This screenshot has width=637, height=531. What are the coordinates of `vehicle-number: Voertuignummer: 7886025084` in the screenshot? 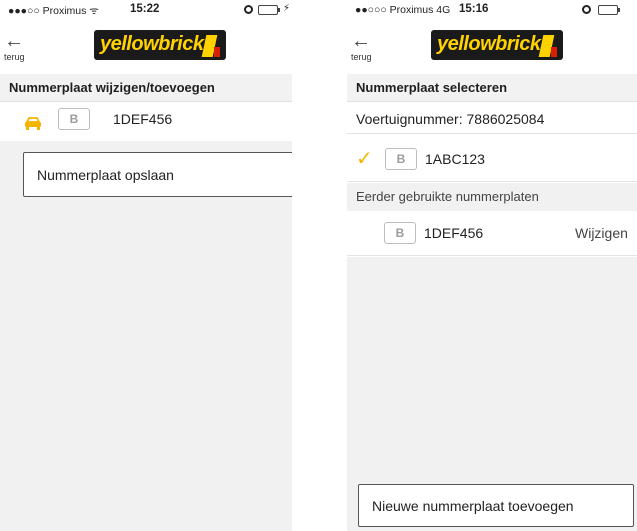 It's located at (492, 119).